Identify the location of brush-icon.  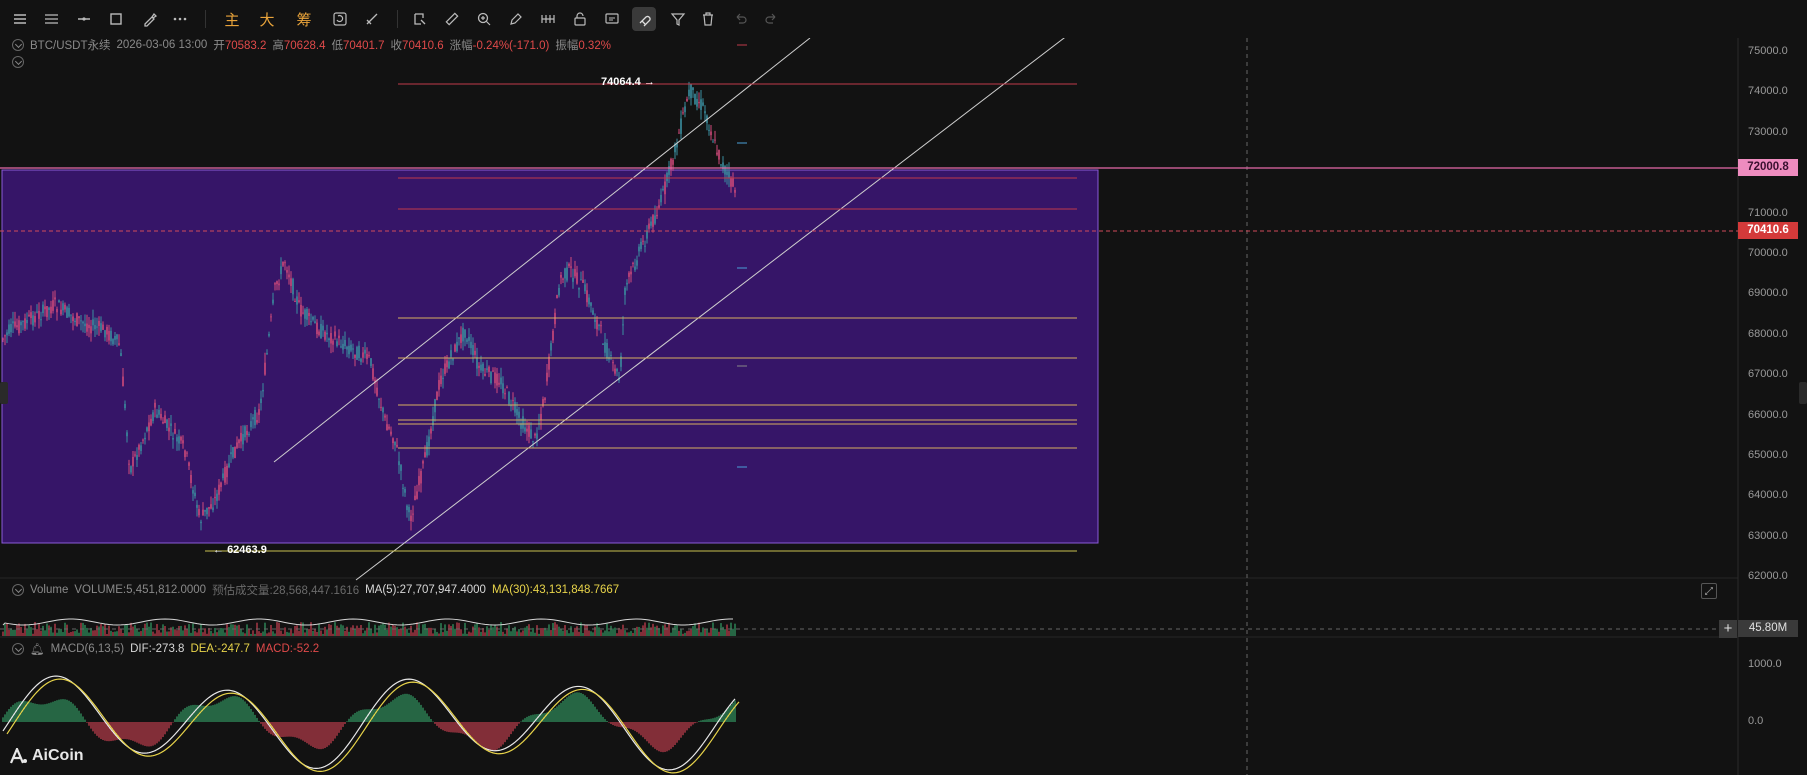
(150, 19).